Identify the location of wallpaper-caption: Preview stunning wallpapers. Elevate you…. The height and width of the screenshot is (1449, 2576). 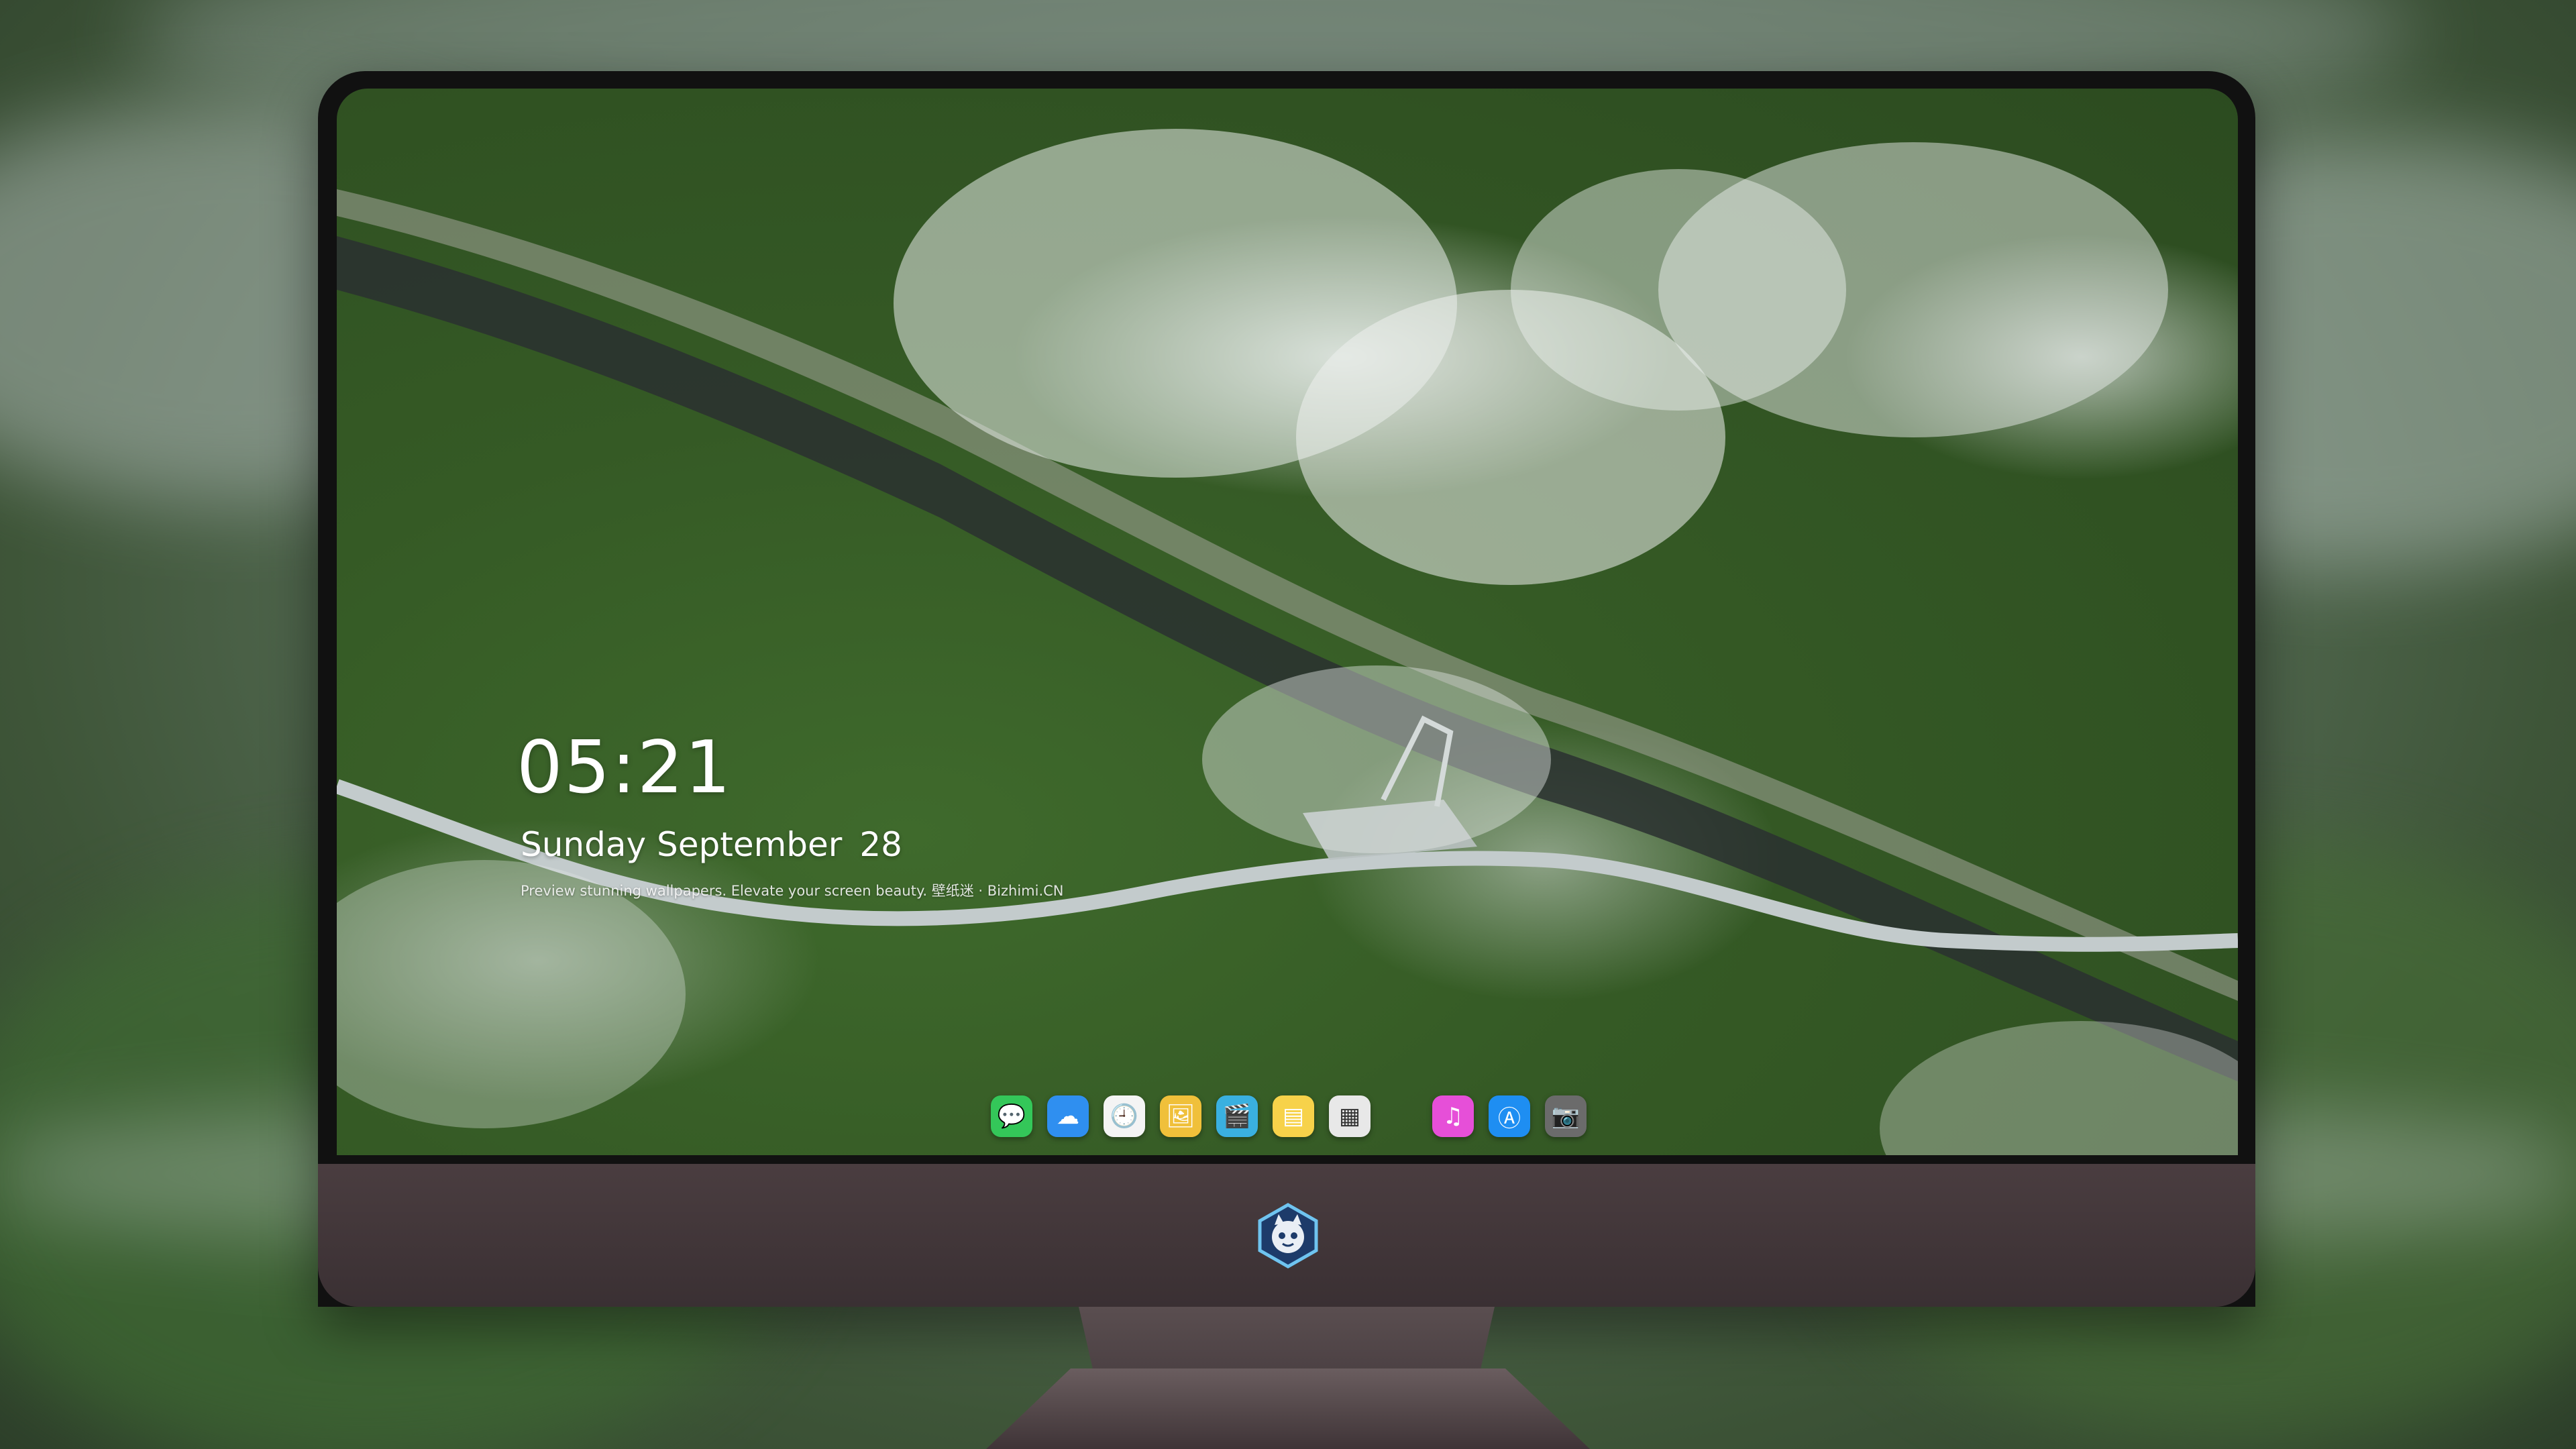
(792, 891).